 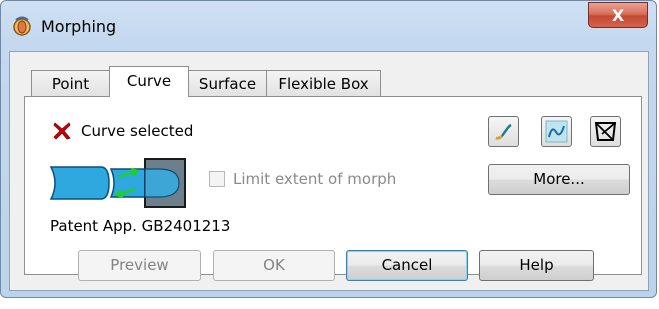 What do you see at coordinates (217, 179) in the screenshot?
I see `limit-extent-checkbox` at bounding box center [217, 179].